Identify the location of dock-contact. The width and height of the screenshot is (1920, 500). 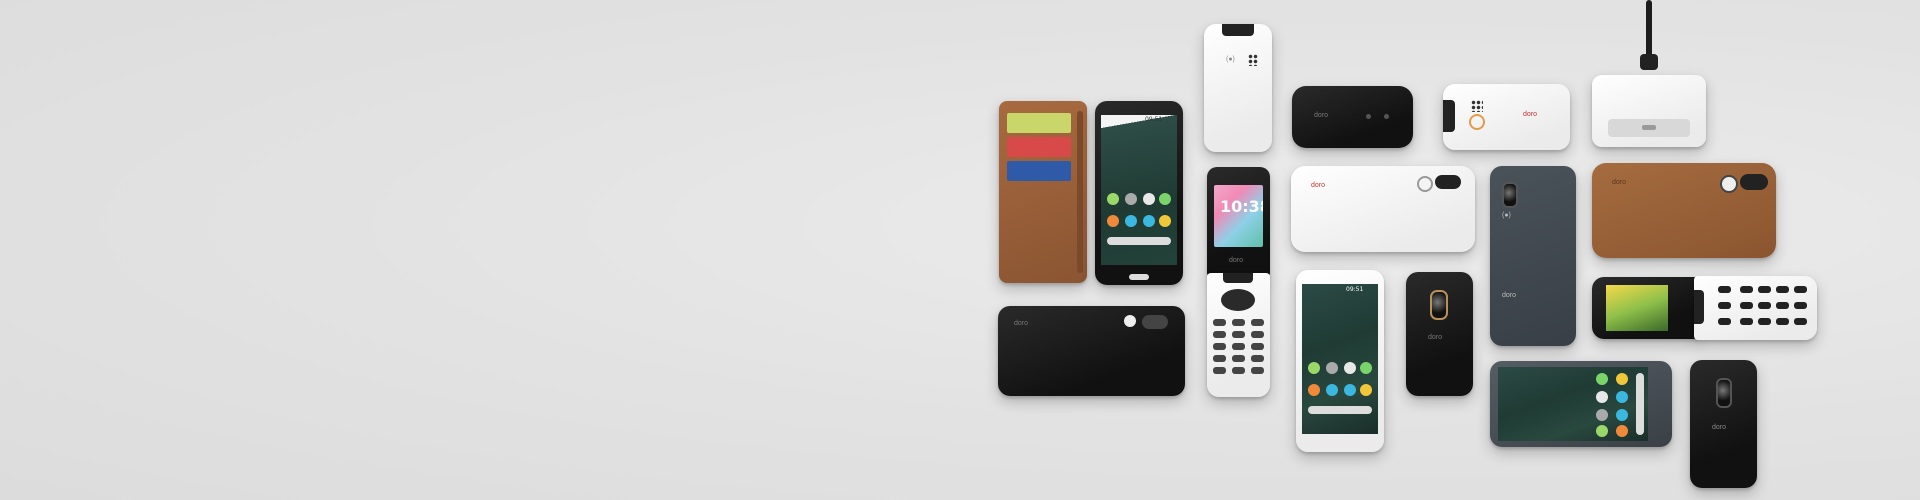
(1649, 127).